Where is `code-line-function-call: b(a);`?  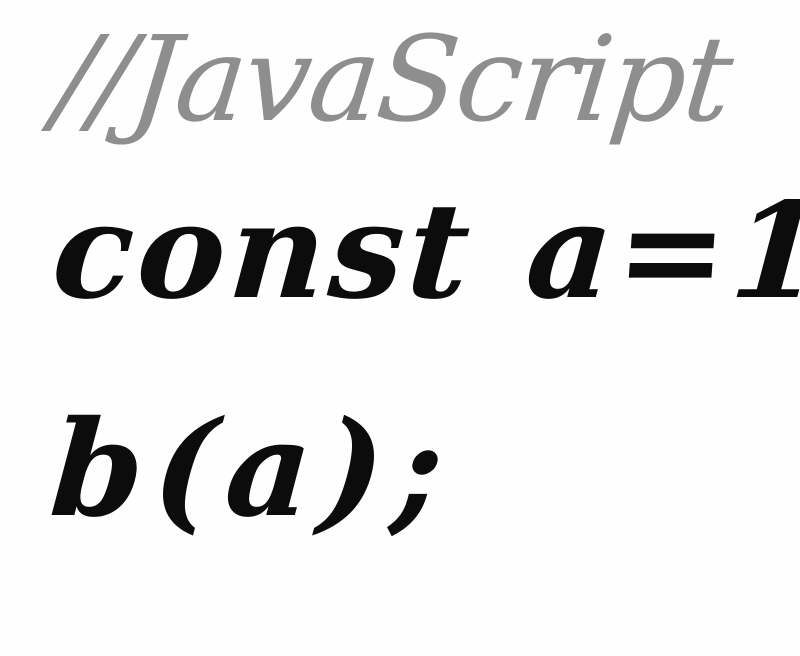
code-line-function-call: b(a); is located at coordinates (252, 469).